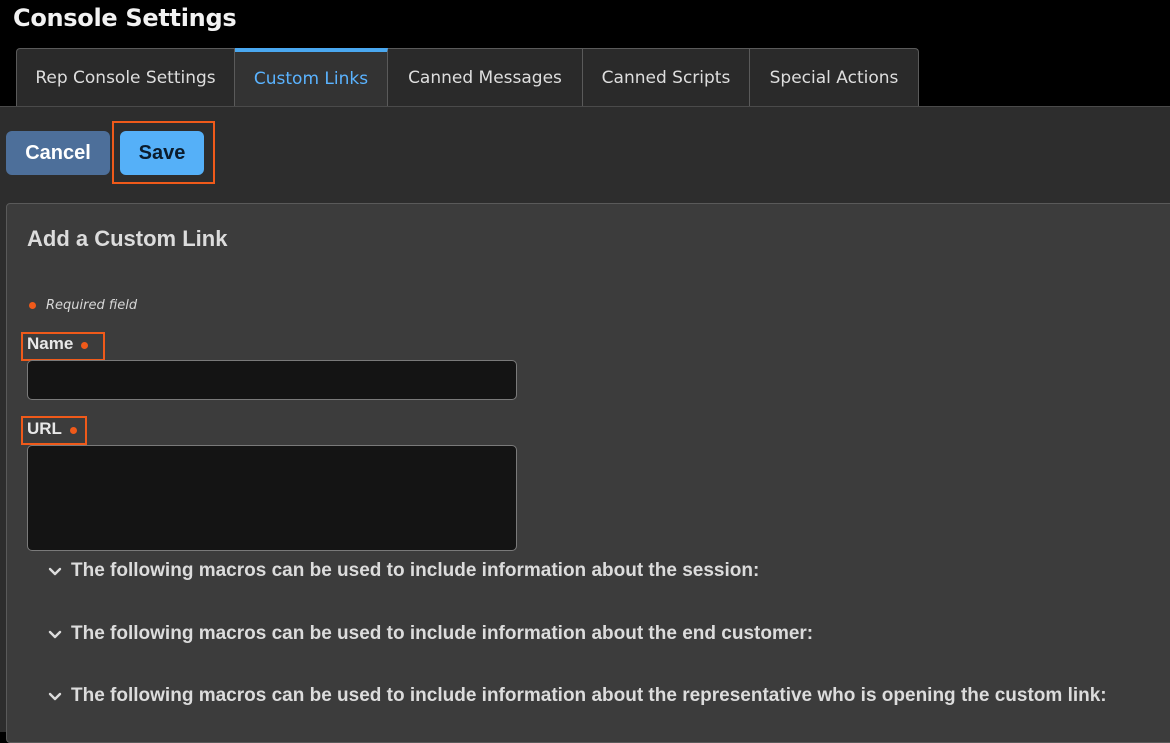  I want to click on required-note: Required field, so click(83, 305).